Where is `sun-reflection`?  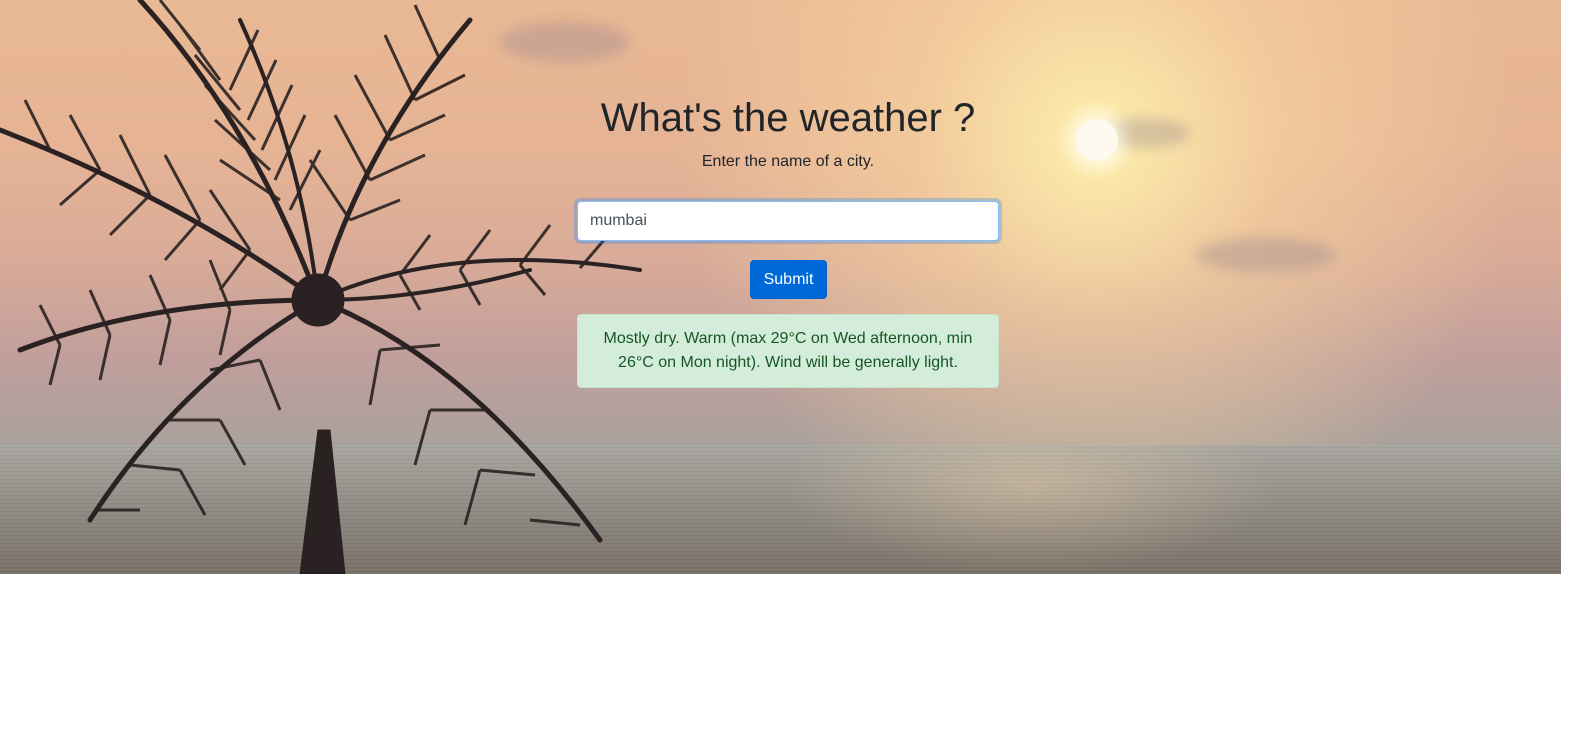 sun-reflection is located at coordinates (1030, 509).